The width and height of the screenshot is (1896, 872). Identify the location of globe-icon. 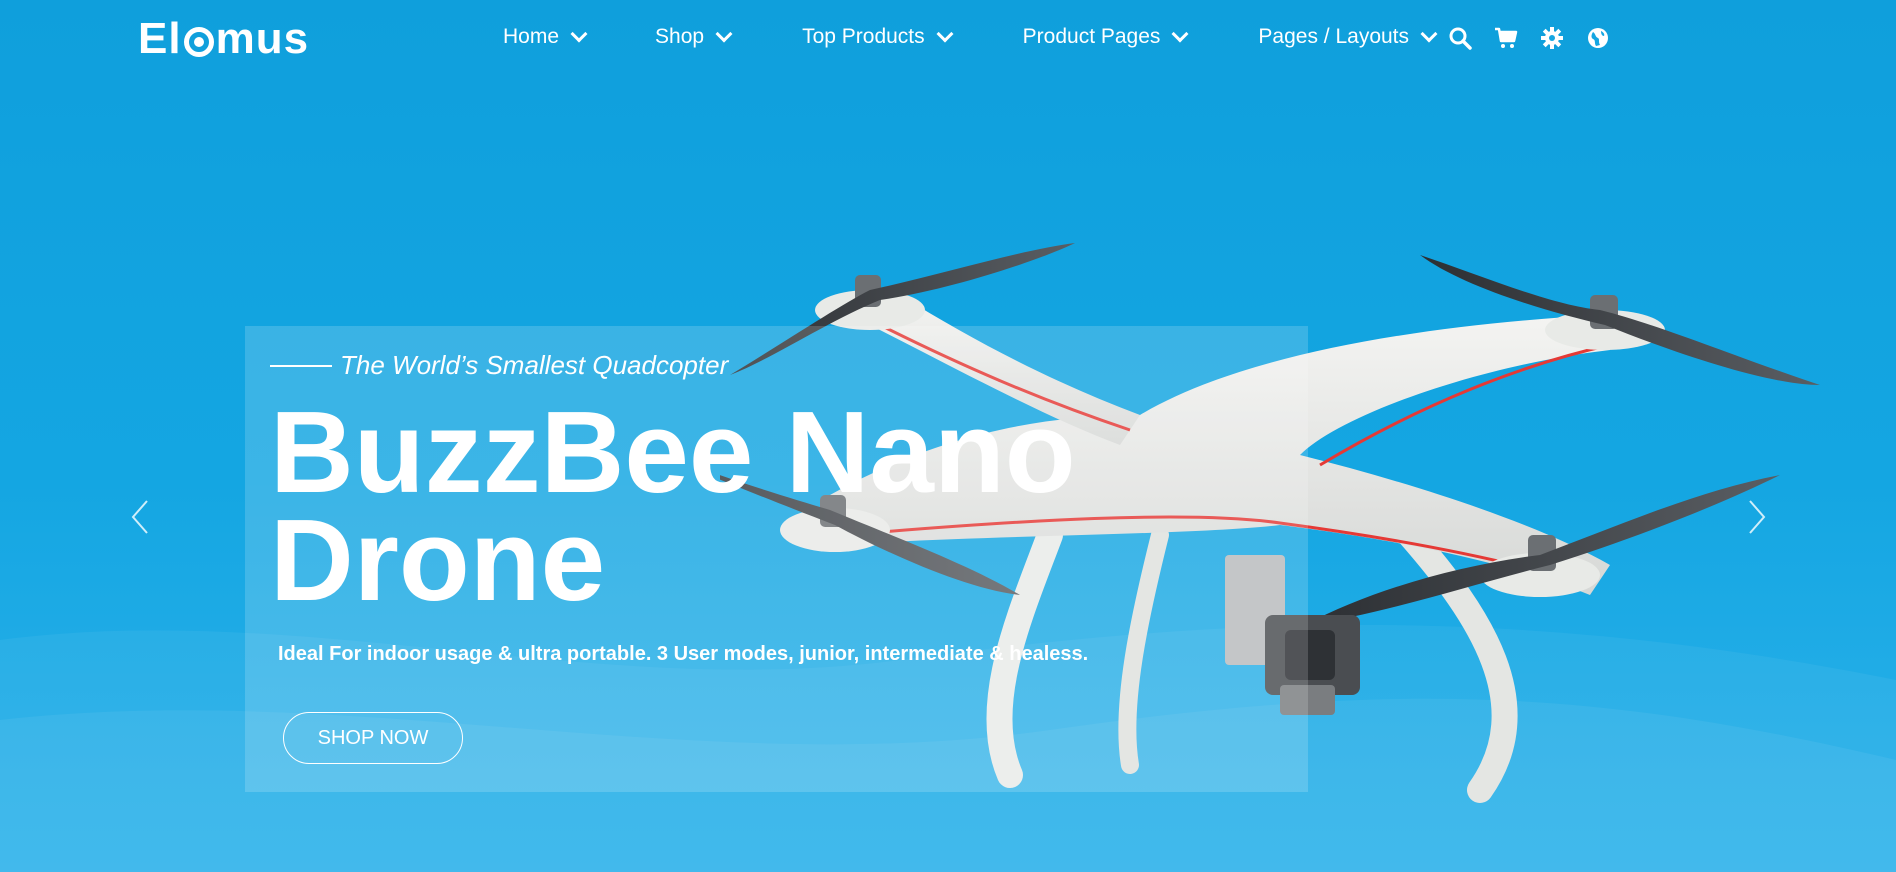
(1598, 38).